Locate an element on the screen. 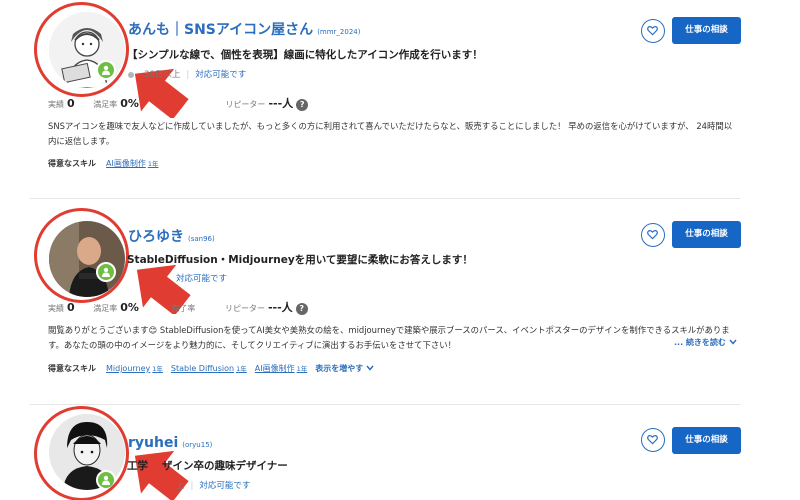 The image size is (800, 500). read-more-link: ... 続きを読む is located at coordinates (705, 342).